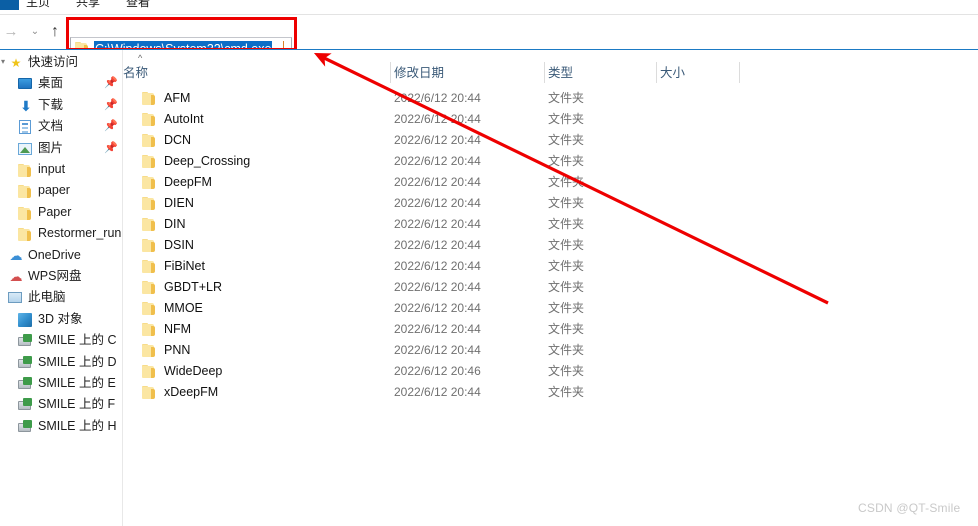  I want to click on sidebar-item-smile-c: SMILE 上的 C, so click(61, 340).